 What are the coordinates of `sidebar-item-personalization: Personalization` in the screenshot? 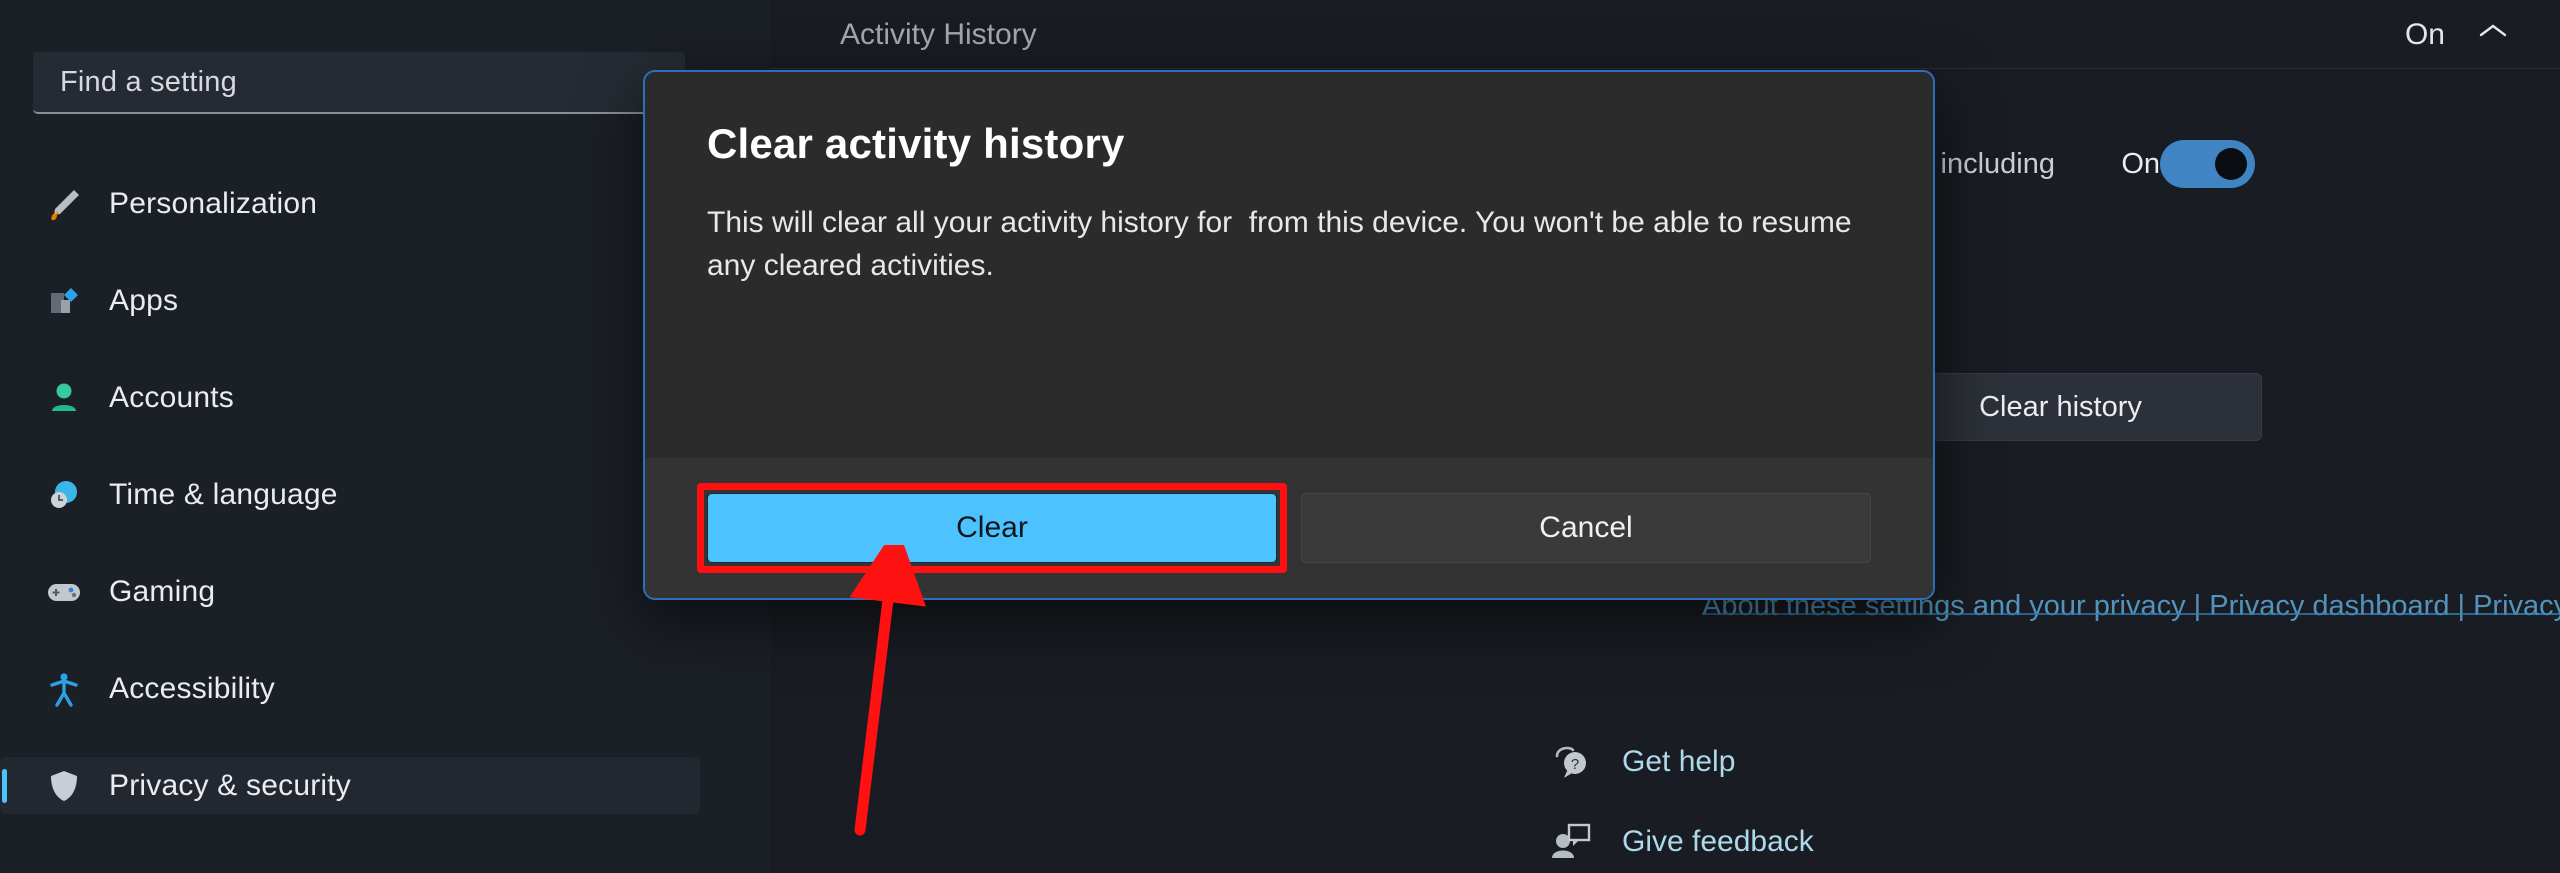 It's located at (350, 203).